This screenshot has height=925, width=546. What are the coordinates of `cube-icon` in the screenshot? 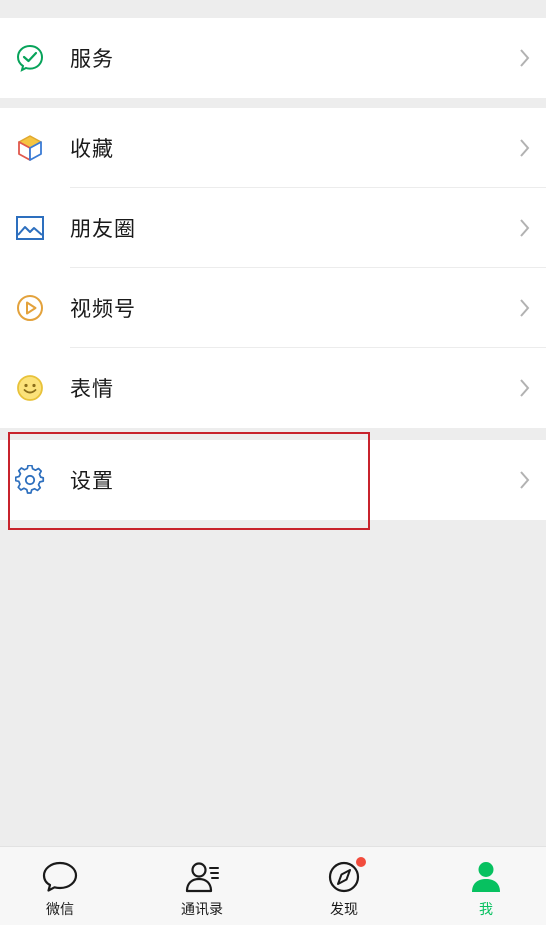 It's located at (30, 148).